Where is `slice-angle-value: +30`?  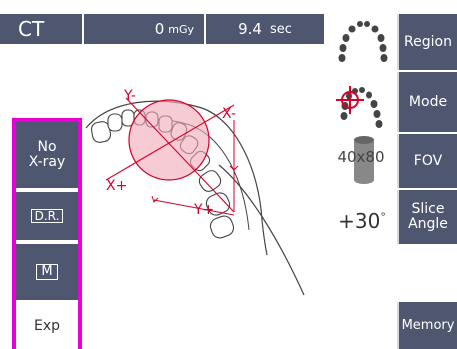 slice-angle-value: +30 is located at coordinates (359, 221).